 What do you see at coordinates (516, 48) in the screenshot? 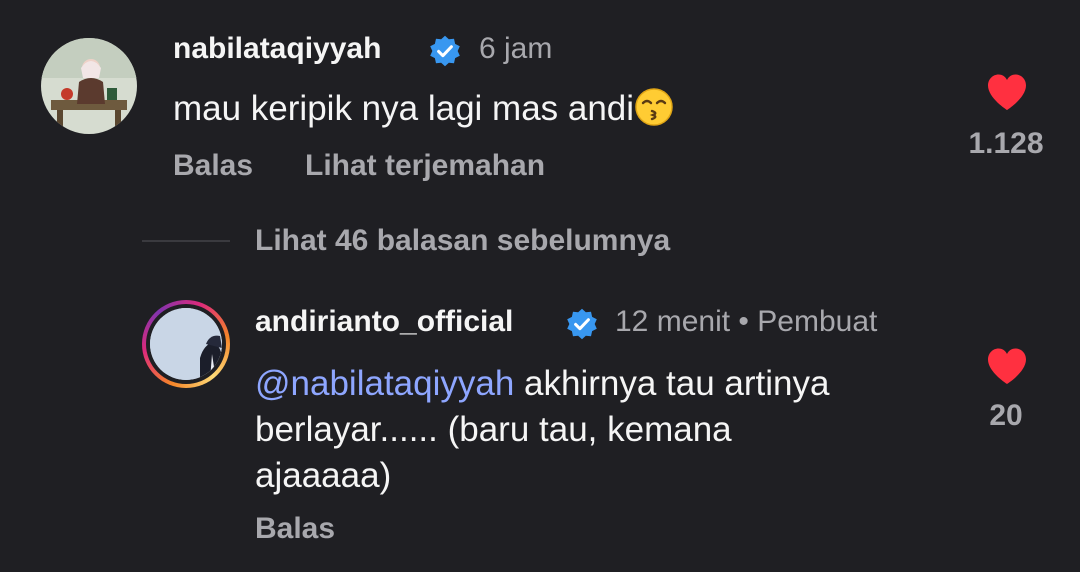
I see `comment-timestamp: 6 jam` at bounding box center [516, 48].